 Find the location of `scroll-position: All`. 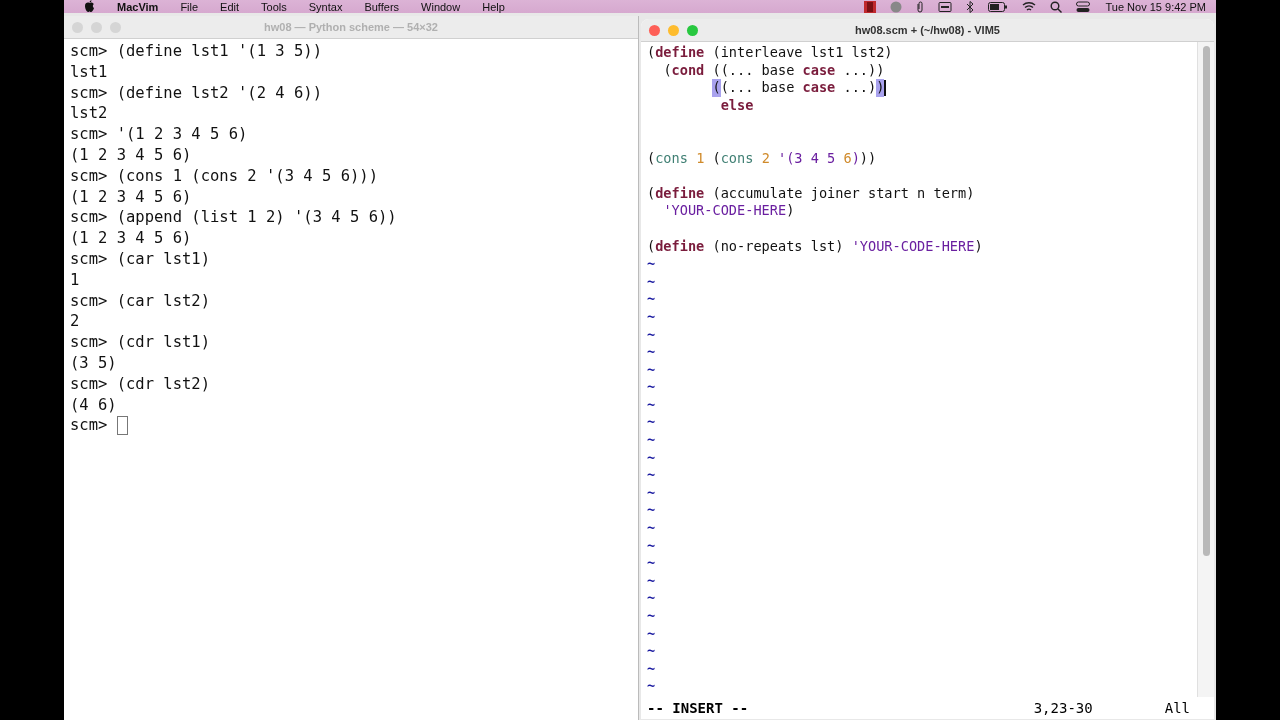

scroll-position: All is located at coordinates (1177, 707).